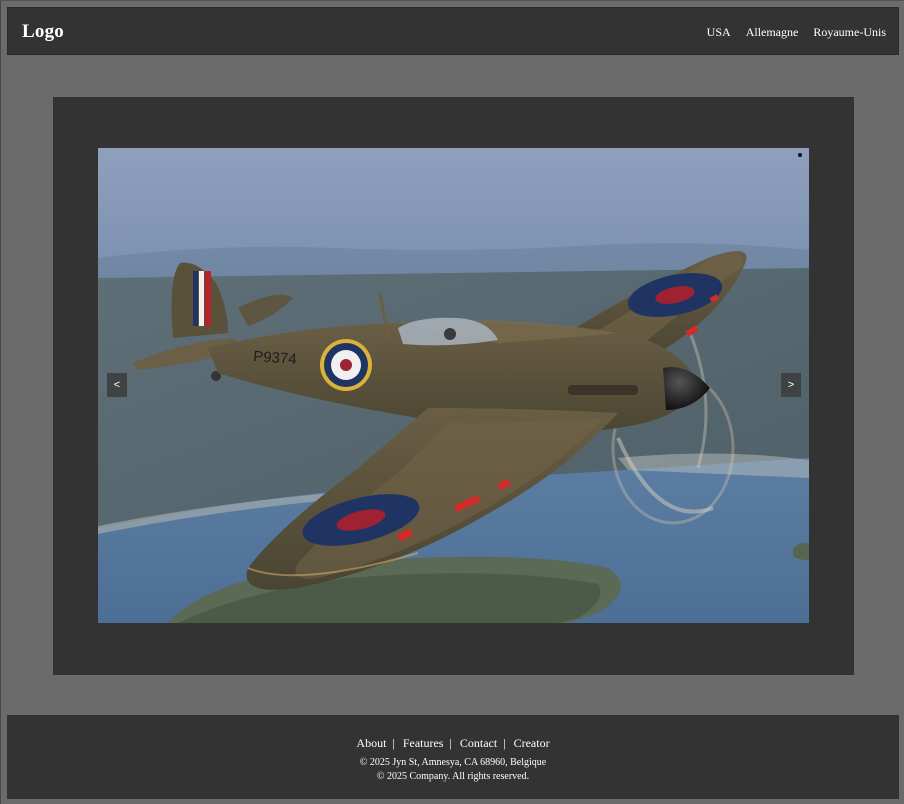 The image size is (904, 804). I want to click on nav-link-allemagne: Allemagne, so click(772, 32).